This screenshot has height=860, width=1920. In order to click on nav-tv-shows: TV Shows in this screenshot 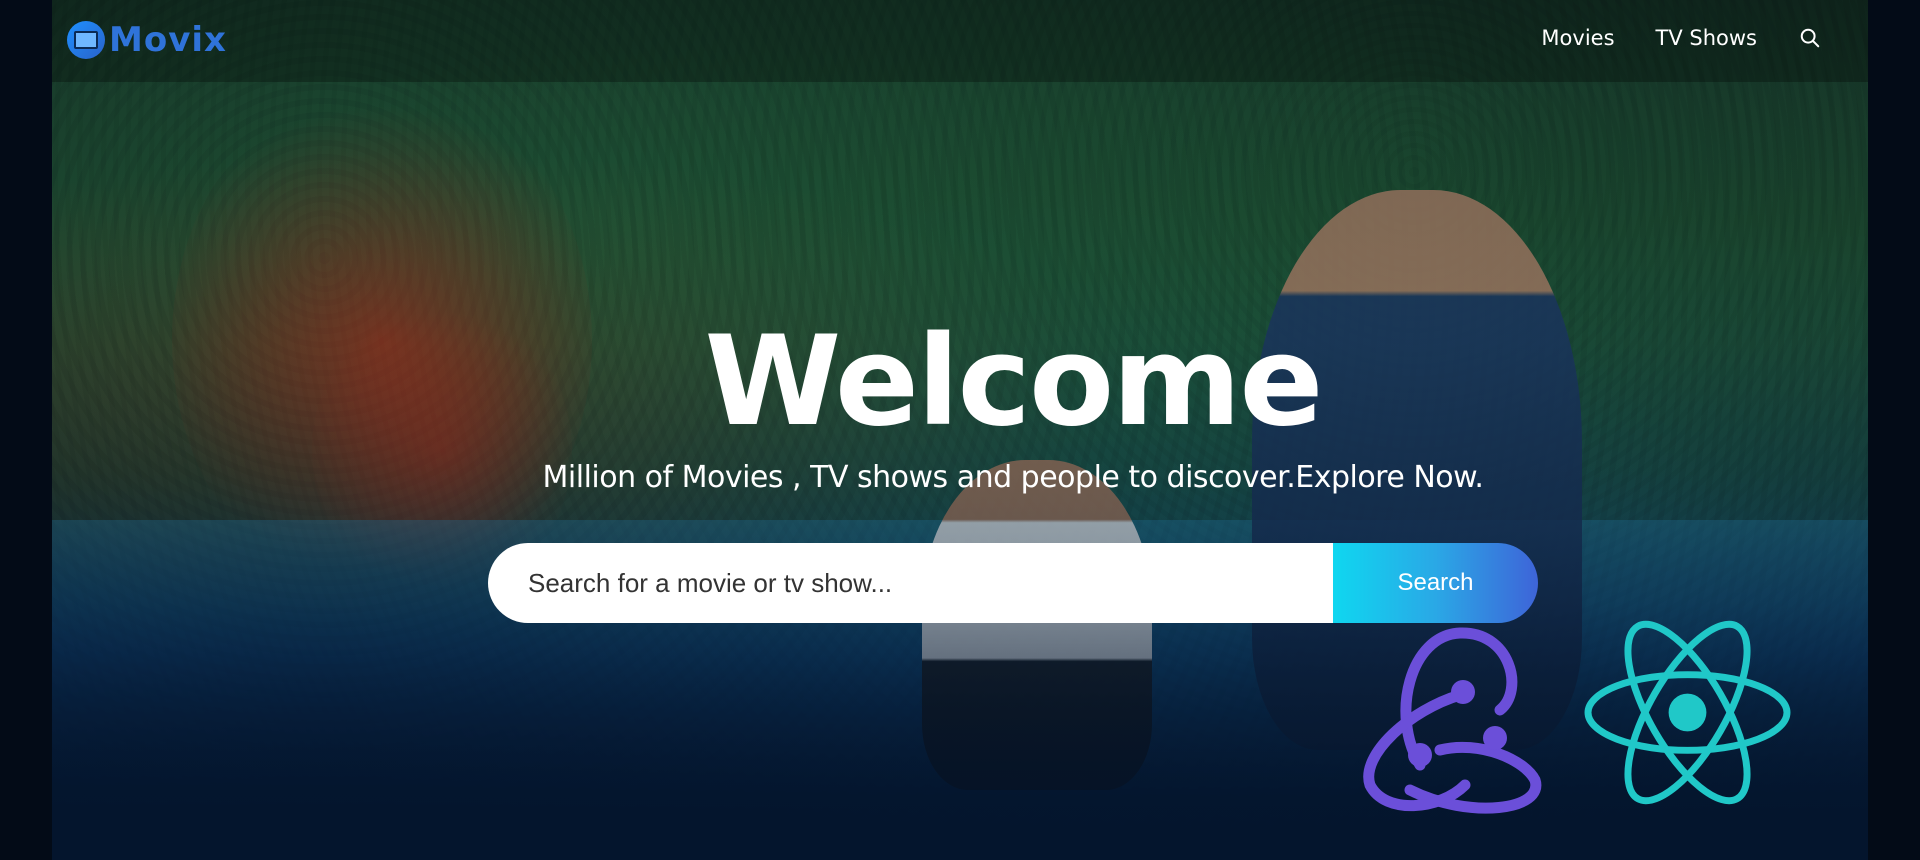, I will do `click(1706, 38)`.